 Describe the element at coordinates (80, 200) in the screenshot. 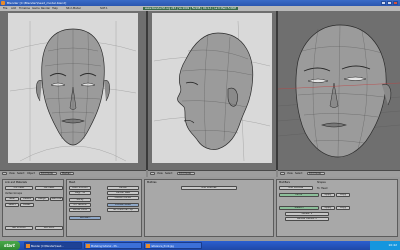

I see `sticky-button: Sticky` at that location.